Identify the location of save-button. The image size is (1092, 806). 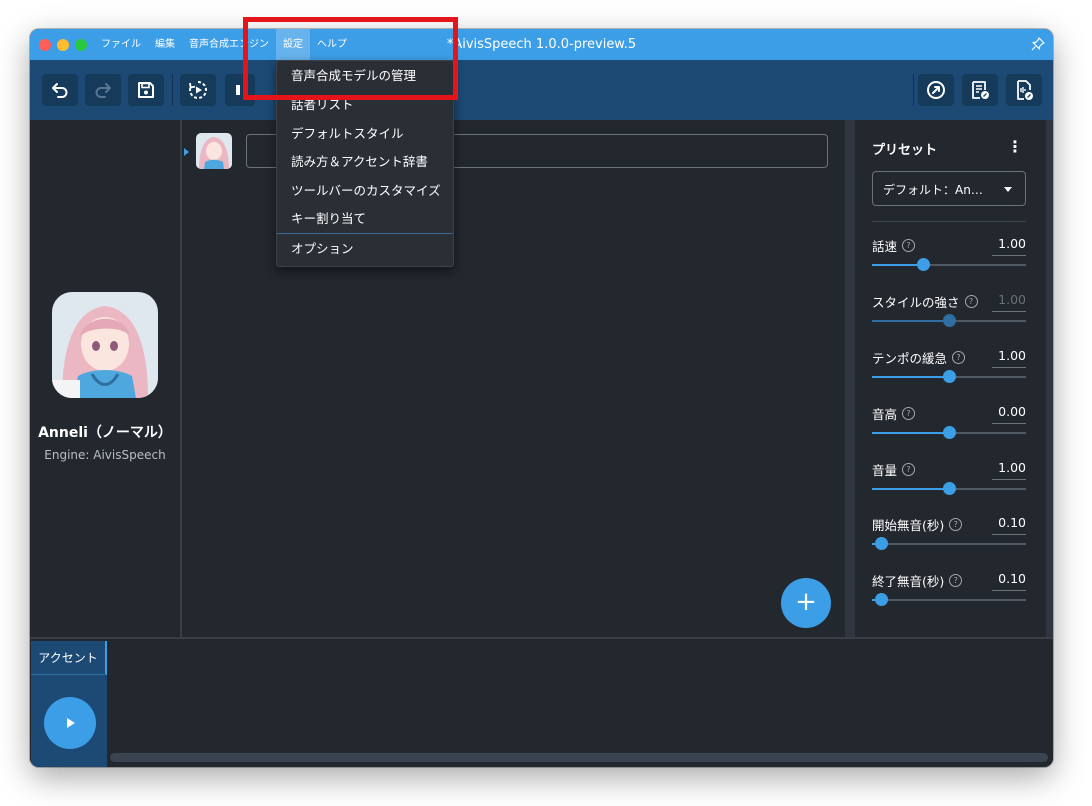
(146, 90).